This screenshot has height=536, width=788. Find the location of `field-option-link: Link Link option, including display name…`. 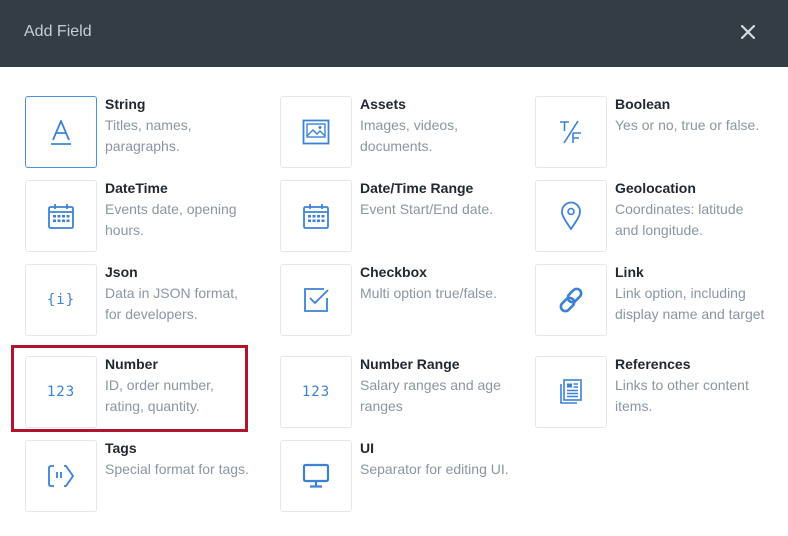

field-option-link: Link Link option, including display name… is located at coordinates (655, 302).